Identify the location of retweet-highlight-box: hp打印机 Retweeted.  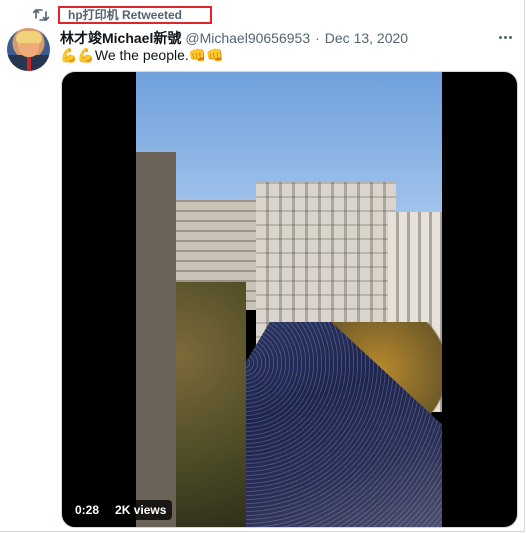
(135, 15).